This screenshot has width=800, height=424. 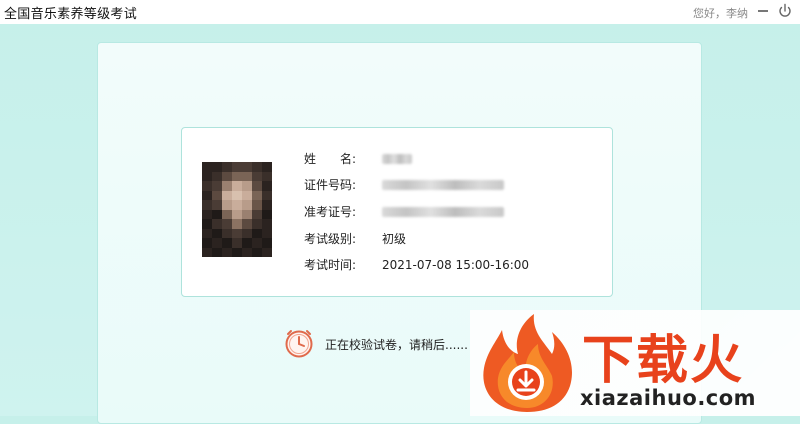 I want to click on clock-icon, so click(x=299, y=343).